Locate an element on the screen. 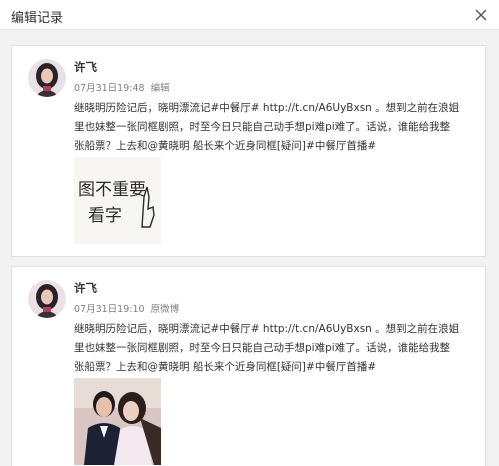 Image resolution: width=499 pixels, height=466 pixels. timestamp: 07月31日19:10 is located at coordinates (109, 309).